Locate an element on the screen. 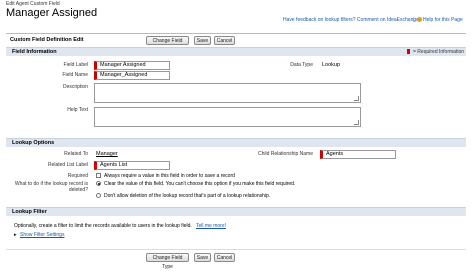  save-button-bottom: Save is located at coordinates (202, 257).